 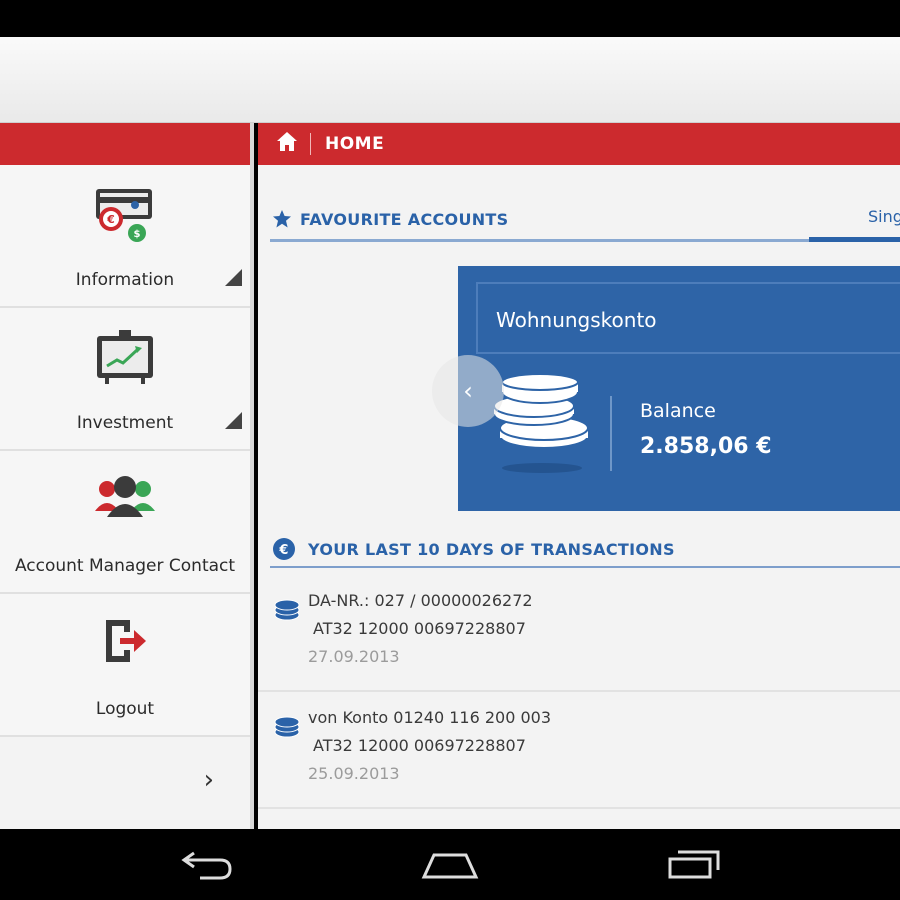 I want to click on favourite-accounts-heading: FAVOURITE ACCOUNTS, so click(x=390, y=219).